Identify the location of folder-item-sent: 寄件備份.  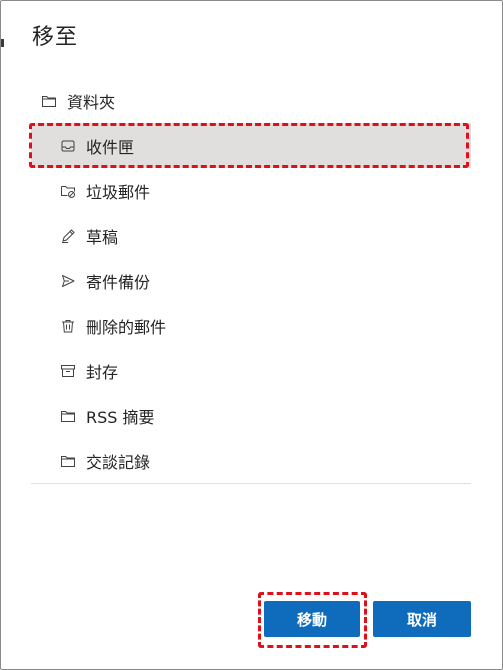
(251, 280).